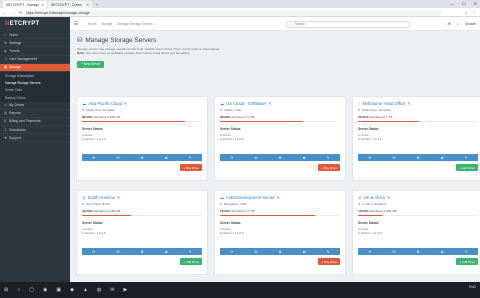  What do you see at coordinates (474, 12) in the screenshot?
I see `menu-dots-icon: ⋮` at bounding box center [474, 12].